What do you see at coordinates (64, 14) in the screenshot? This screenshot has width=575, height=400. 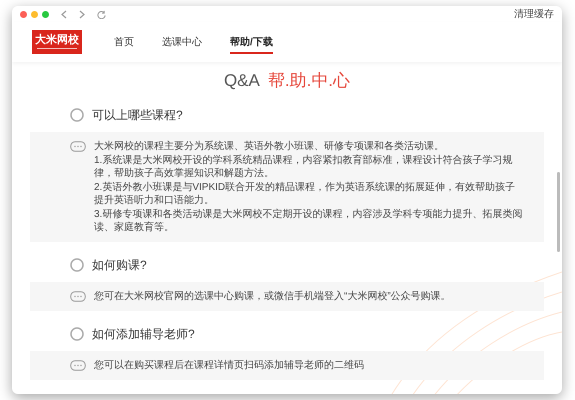 I see `back-icon` at bounding box center [64, 14].